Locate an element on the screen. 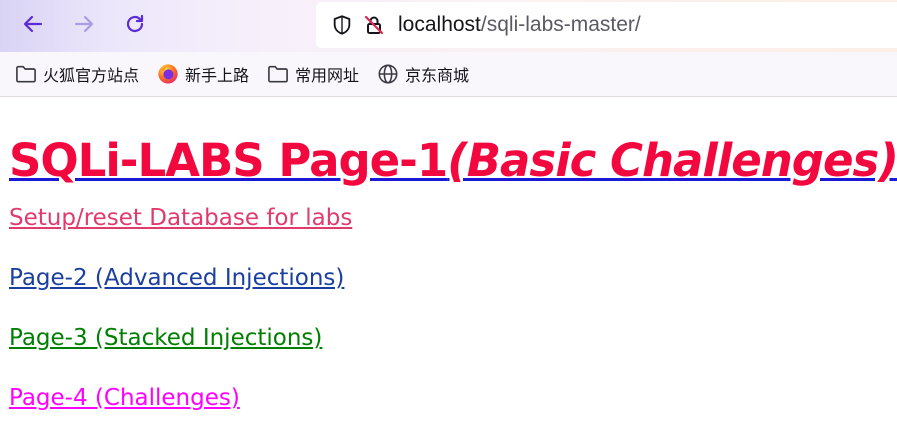 The image size is (897, 448). bookmark-firefox-official: 火狐官方站点 is located at coordinates (76, 74).